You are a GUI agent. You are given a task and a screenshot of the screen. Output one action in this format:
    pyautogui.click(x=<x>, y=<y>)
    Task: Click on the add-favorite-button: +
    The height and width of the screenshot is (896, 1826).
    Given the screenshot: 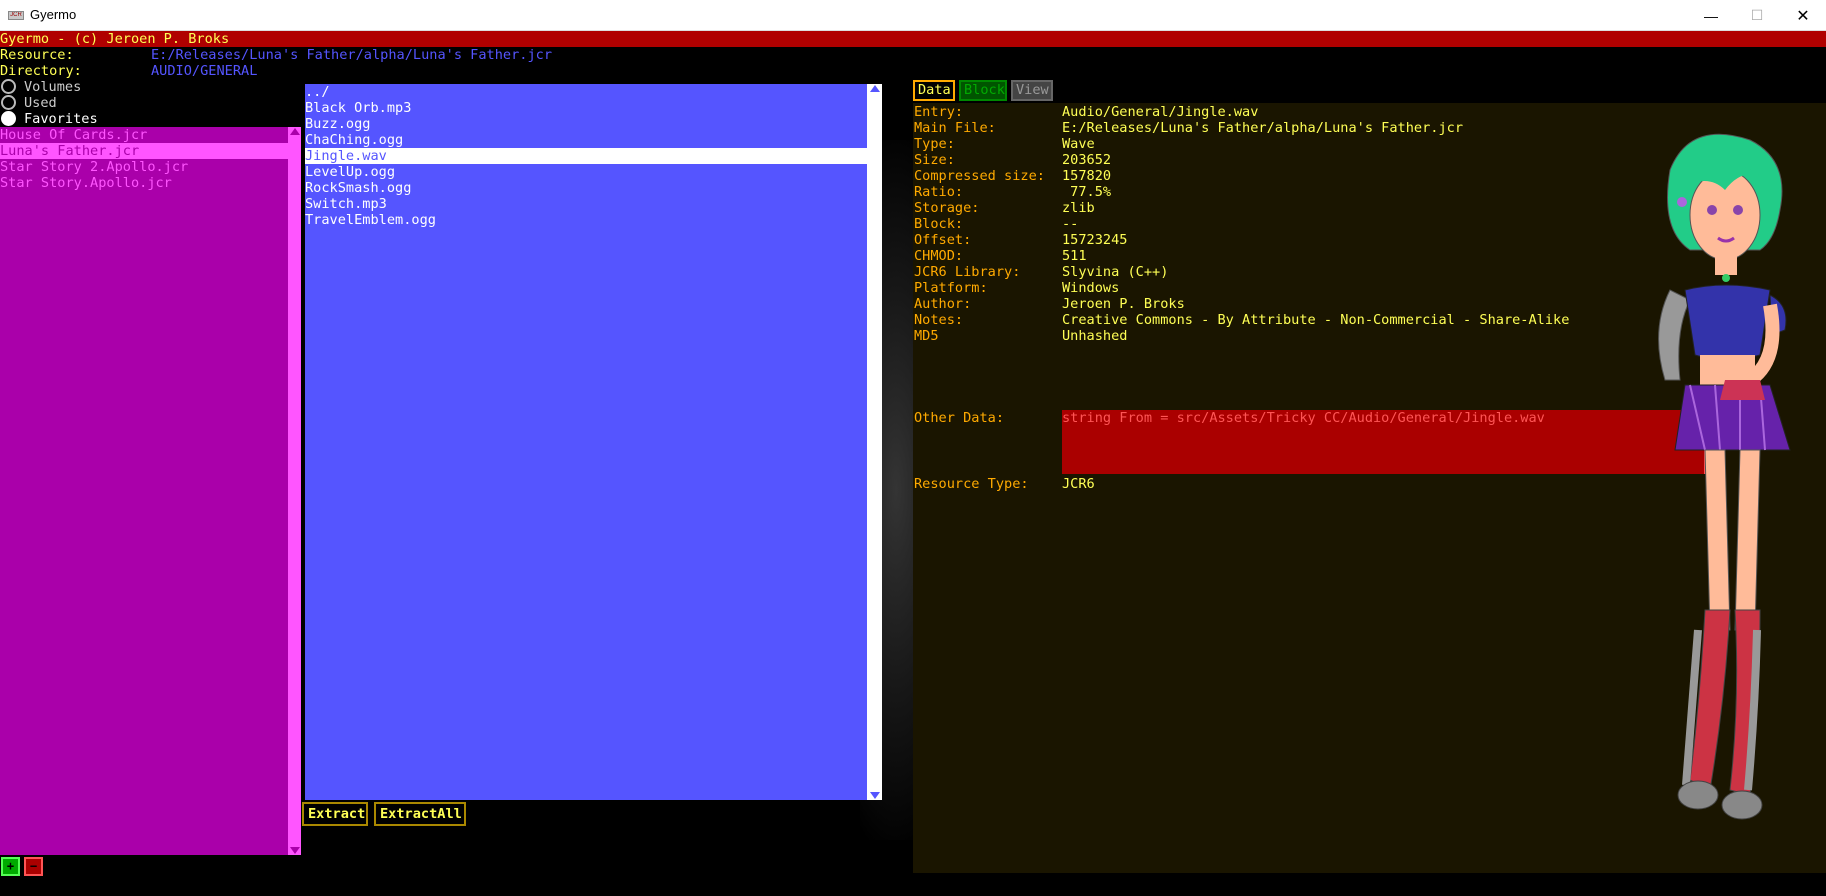 What is the action you would take?
    pyautogui.click(x=10, y=866)
    